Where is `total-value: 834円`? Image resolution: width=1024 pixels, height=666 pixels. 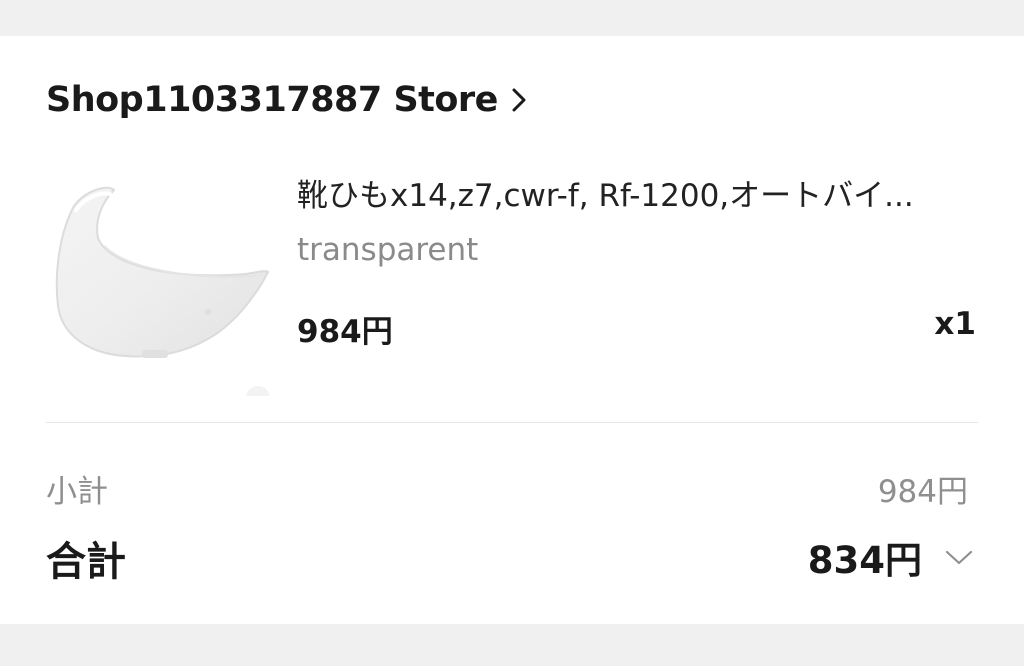
total-value: 834円 is located at coordinates (864, 560).